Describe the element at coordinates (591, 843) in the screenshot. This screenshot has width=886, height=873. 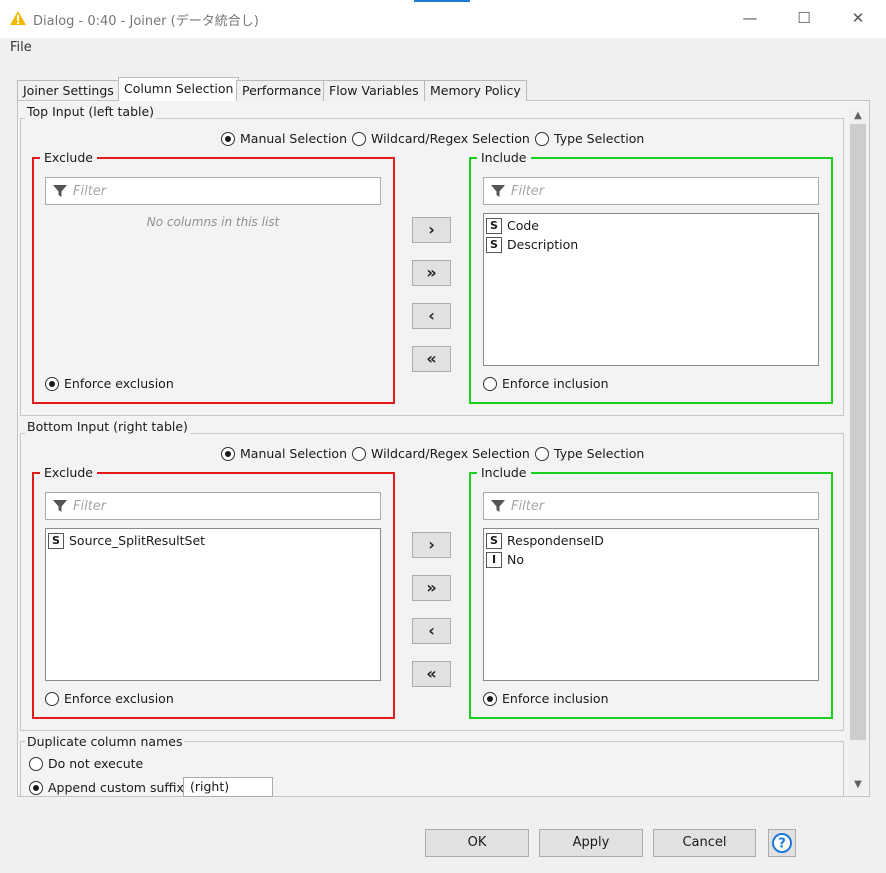
I see `apply-button: Apply` at that location.